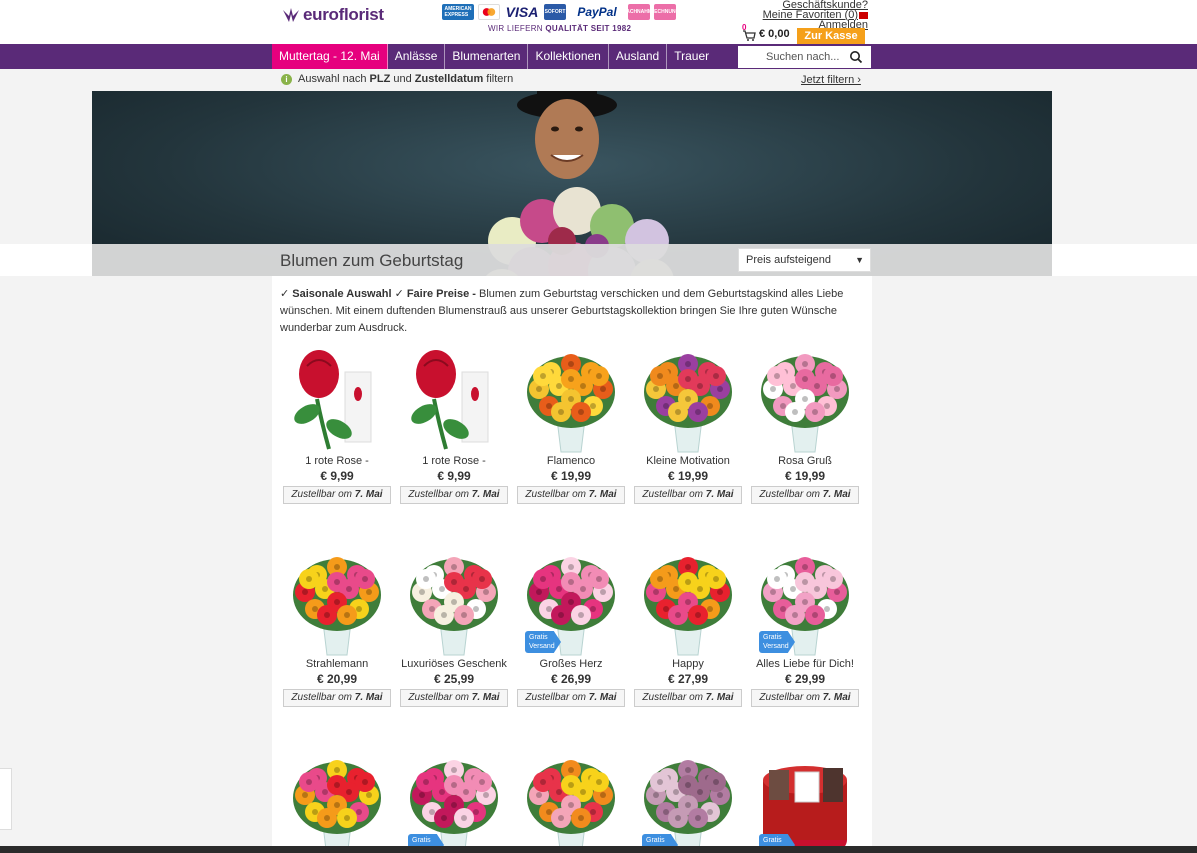 Image resolution: width=1197 pixels, height=853 pixels. Describe the element at coordinates (571, 664) in the screenshot. I see `product-name: Großes Herz` at that location.